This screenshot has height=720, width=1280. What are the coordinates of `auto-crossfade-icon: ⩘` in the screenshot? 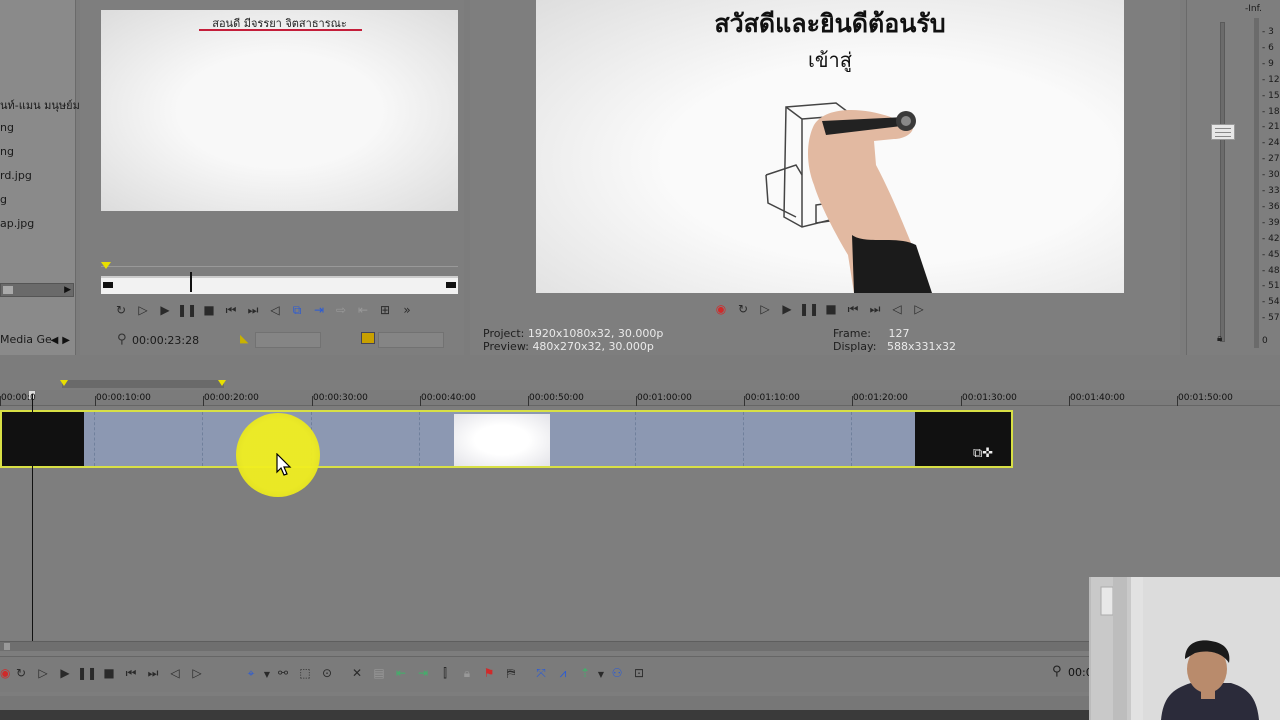 It's located at (563, 673).